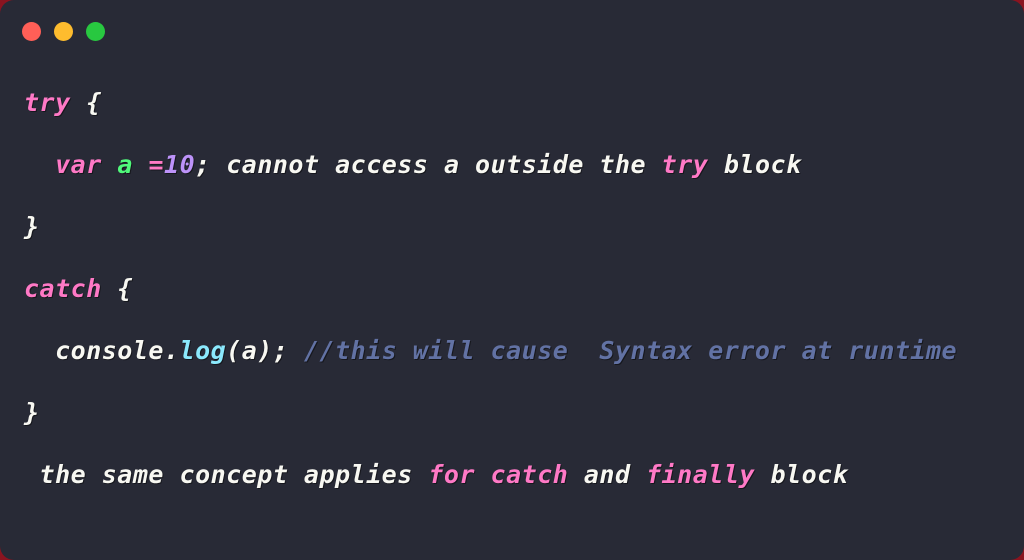  Describe the element at coordinates (512, 31) in the screenshot. I see `window-titlebar` at that location.